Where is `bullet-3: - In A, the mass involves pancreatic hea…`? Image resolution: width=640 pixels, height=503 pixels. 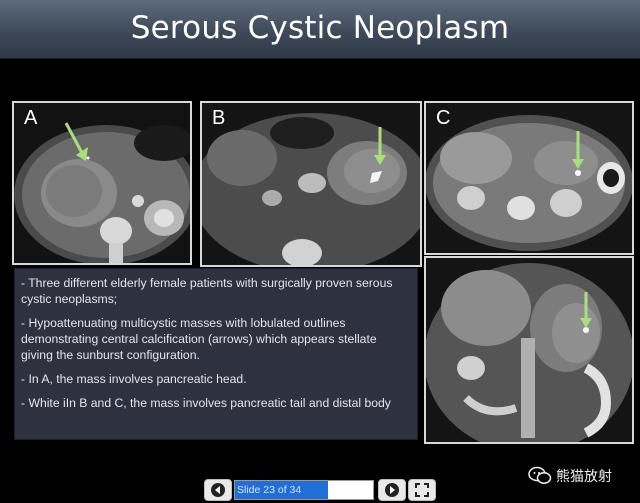 bullet-3: - In A, the mass involves pancreatic hea… is located at coordinates (134, 379).